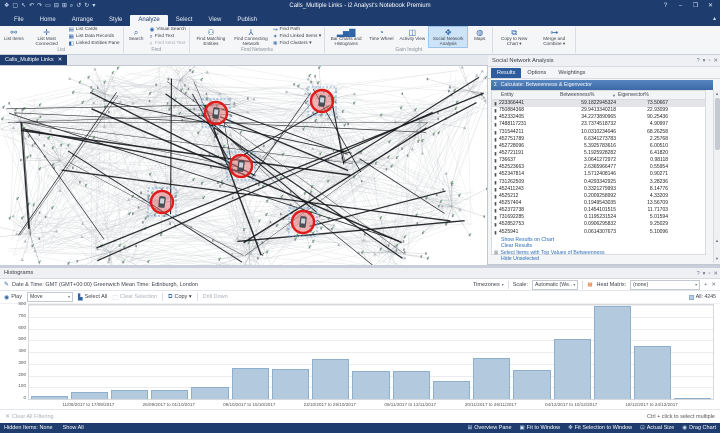 Image resolution: width=720 pixels, height=433 pixels. Describe the element at coordinates (598, 132) in the screenshot. I see `table-row: ▮ 731544211 10.0310234046 68.26258` at that location.